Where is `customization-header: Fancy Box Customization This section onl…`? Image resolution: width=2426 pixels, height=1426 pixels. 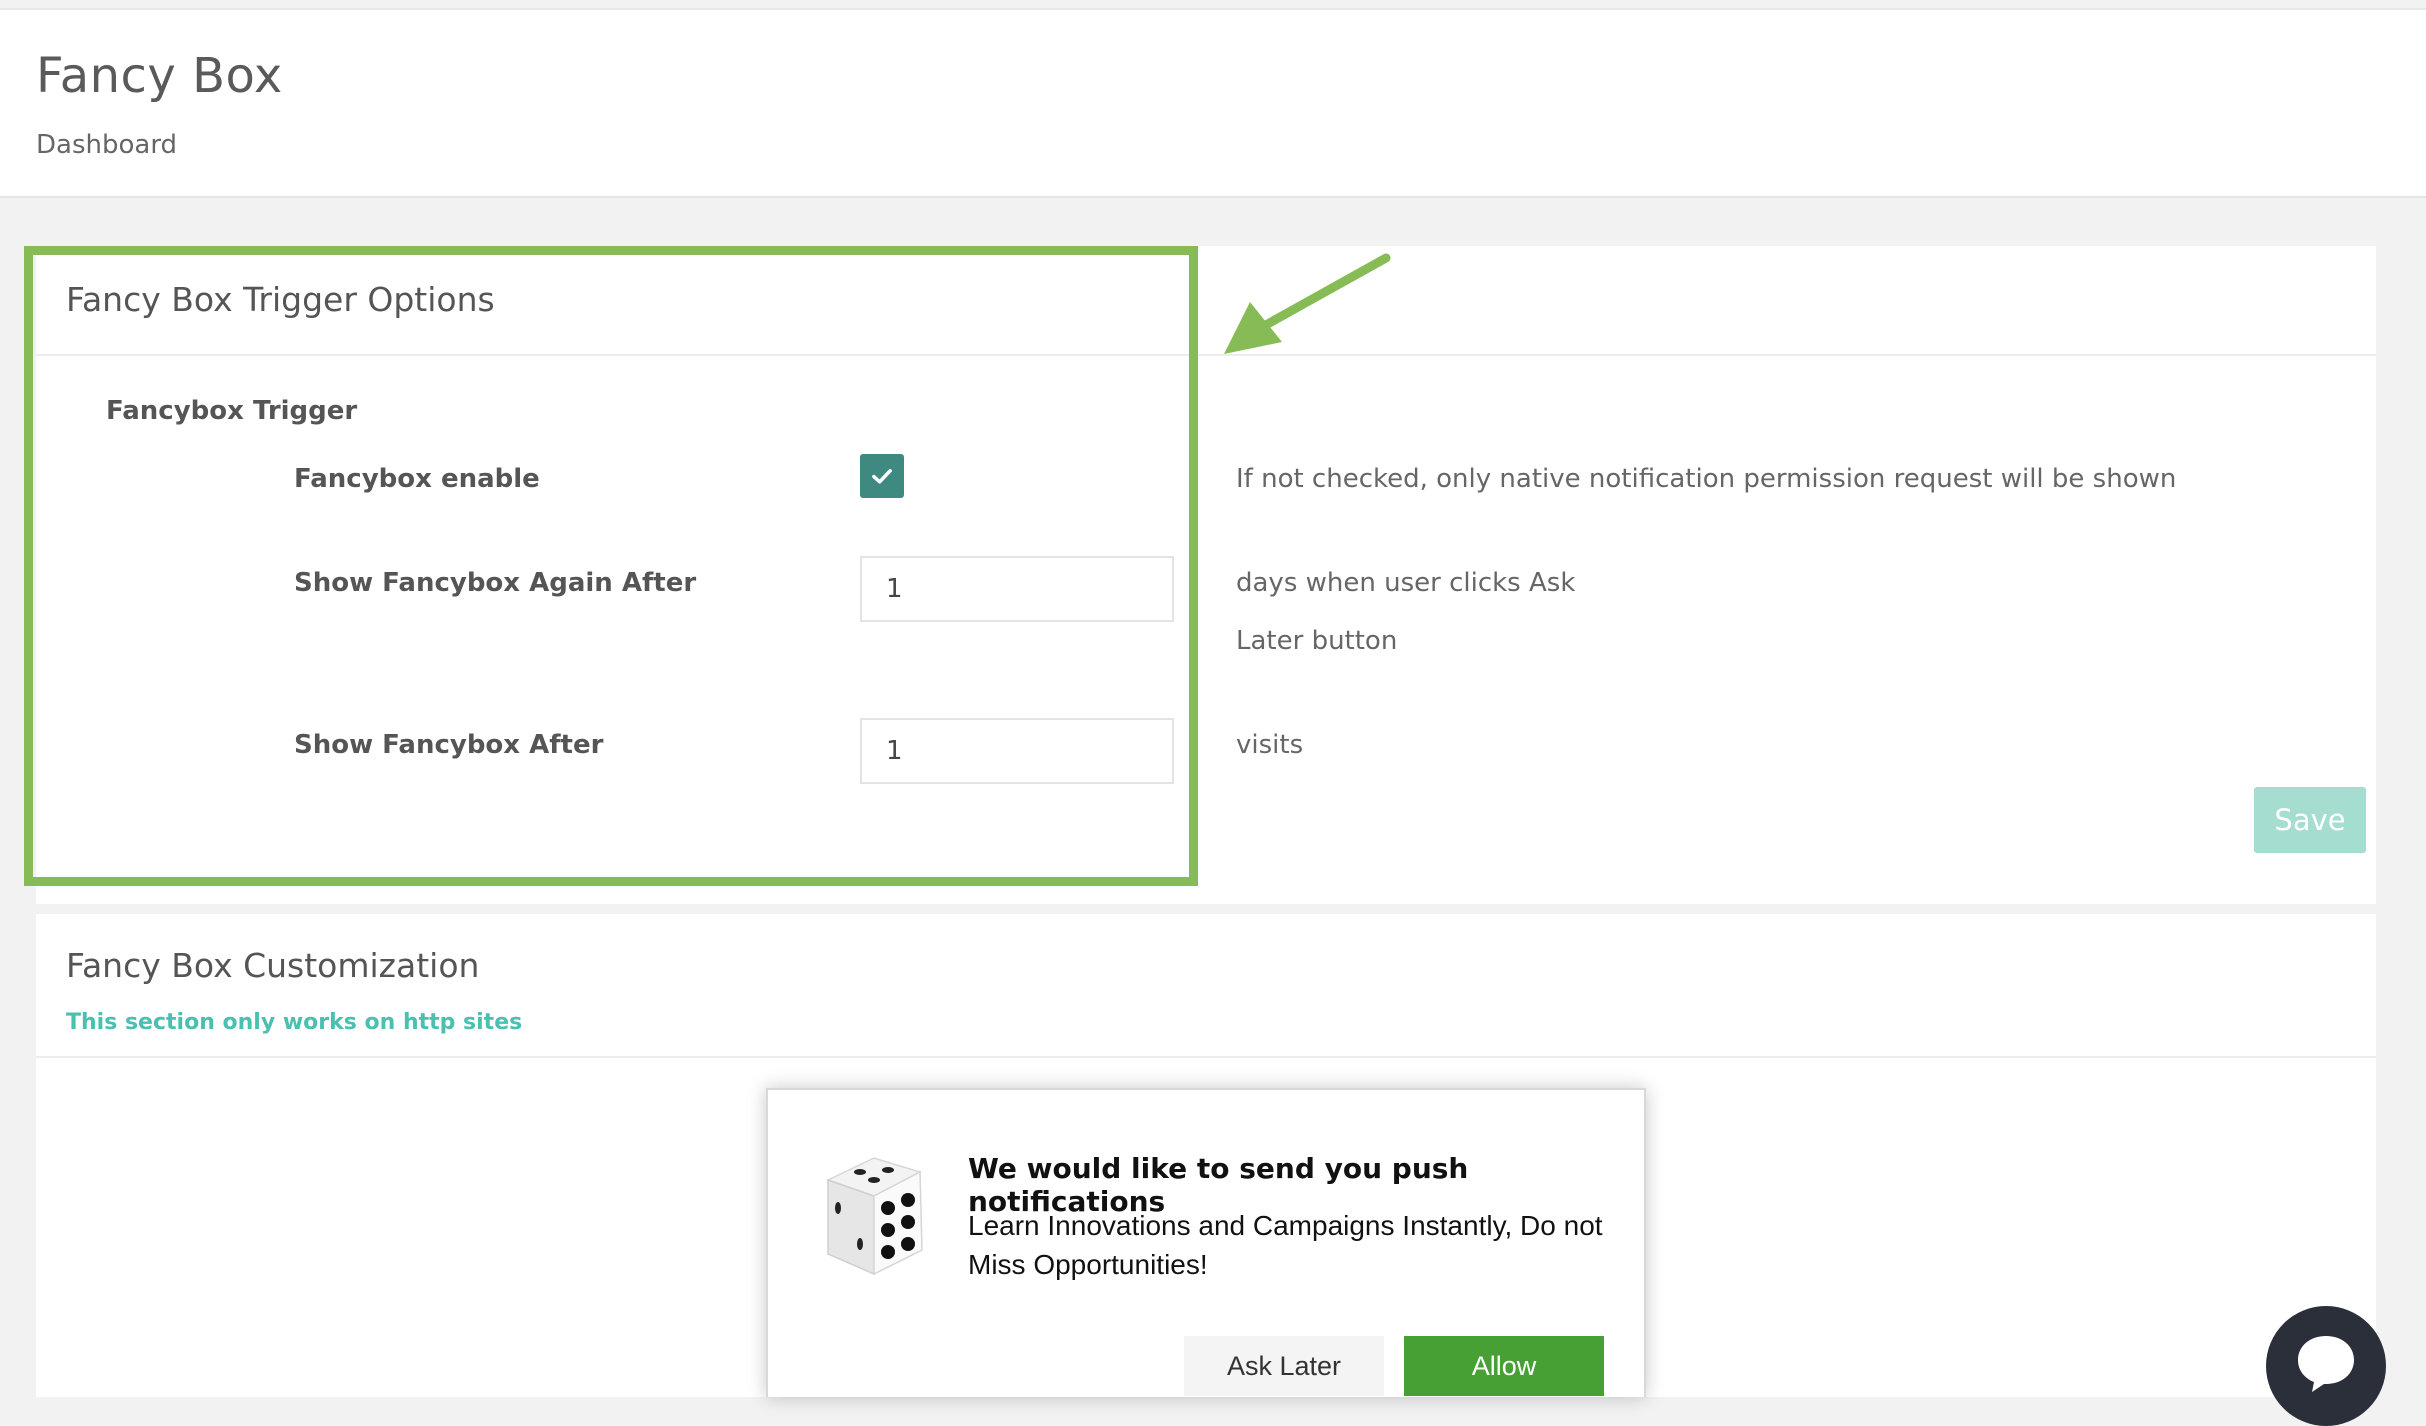
customization-header: Fancy Box Customization This section onl… is located at coordinates (1206, 986).